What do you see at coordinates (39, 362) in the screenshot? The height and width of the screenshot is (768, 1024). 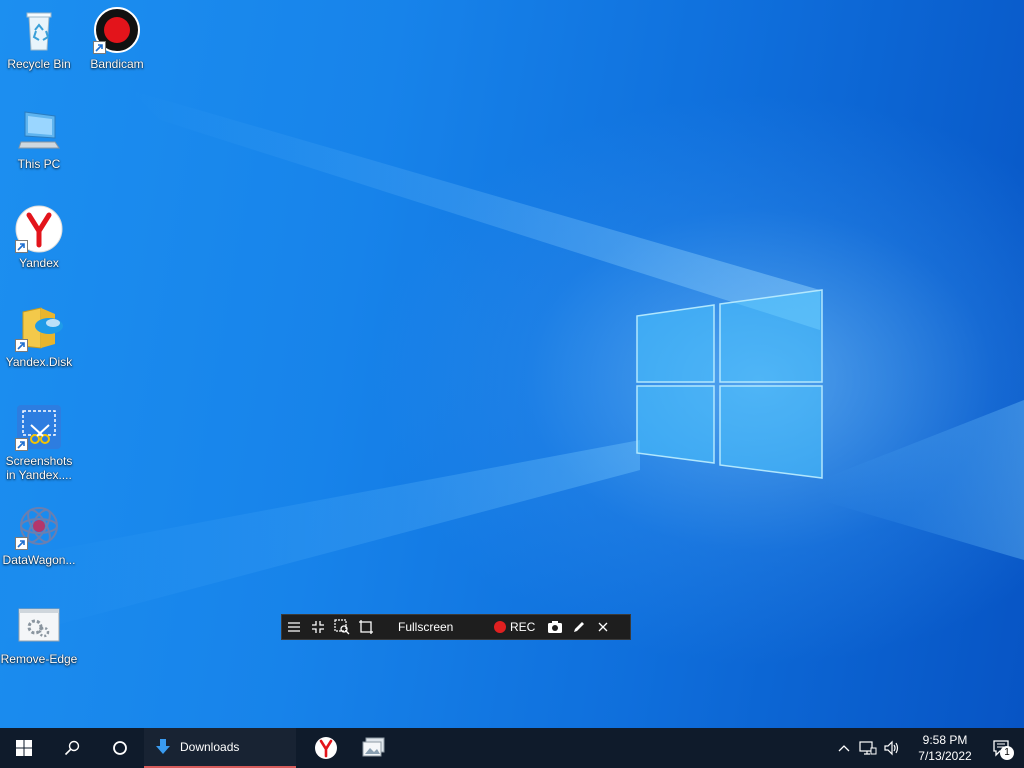 I see `desktop-icon-label: Yandex.Disk` at bounding box center [39, 362].